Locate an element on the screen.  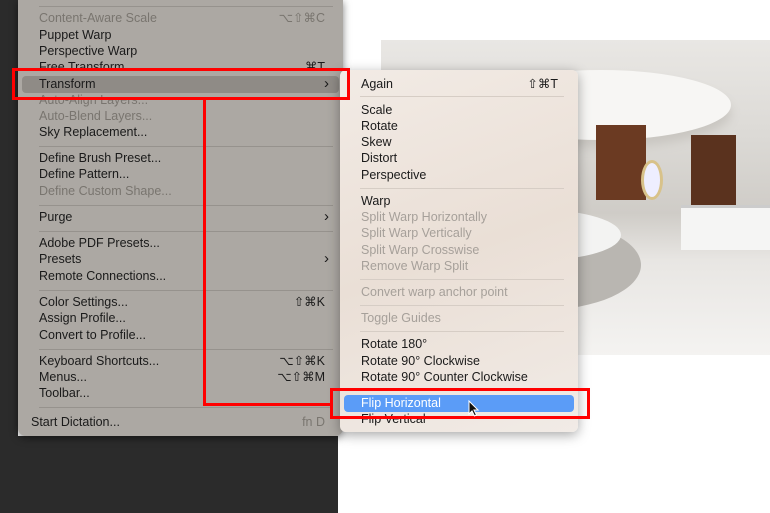
menu-item-perspective: Perspective is located at coordinates (459, 175).